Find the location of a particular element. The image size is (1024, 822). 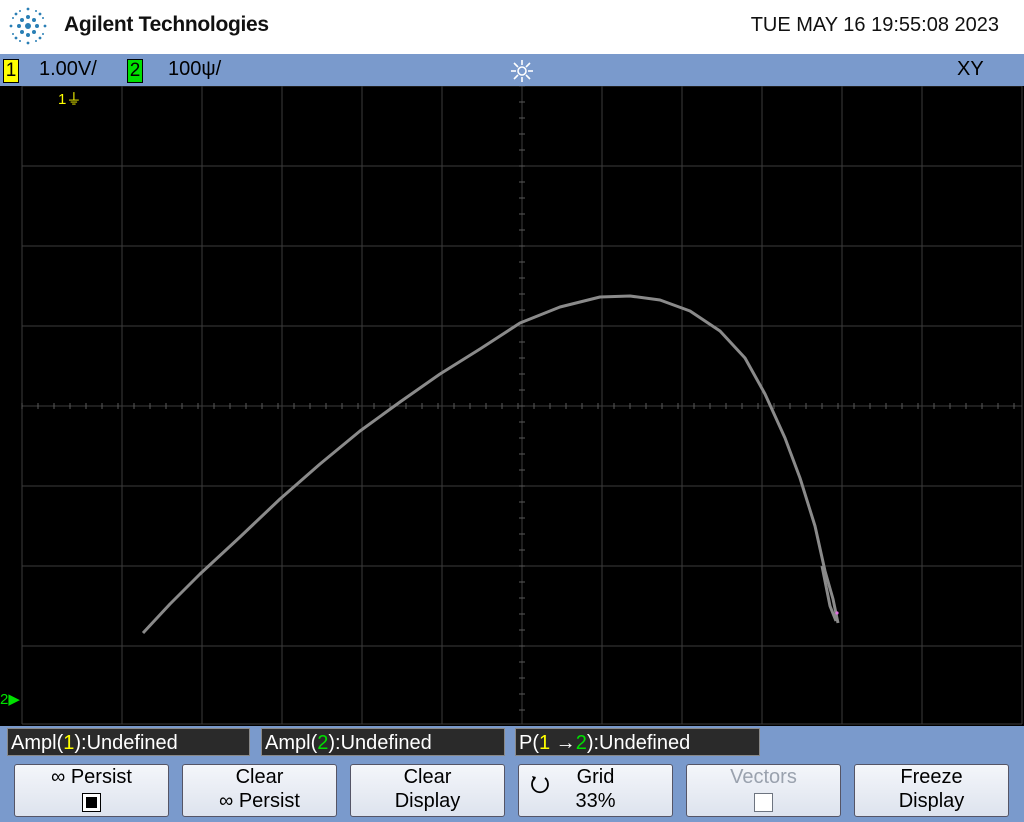

channel-1-badge: 1 is located at coordinates (11, 71).